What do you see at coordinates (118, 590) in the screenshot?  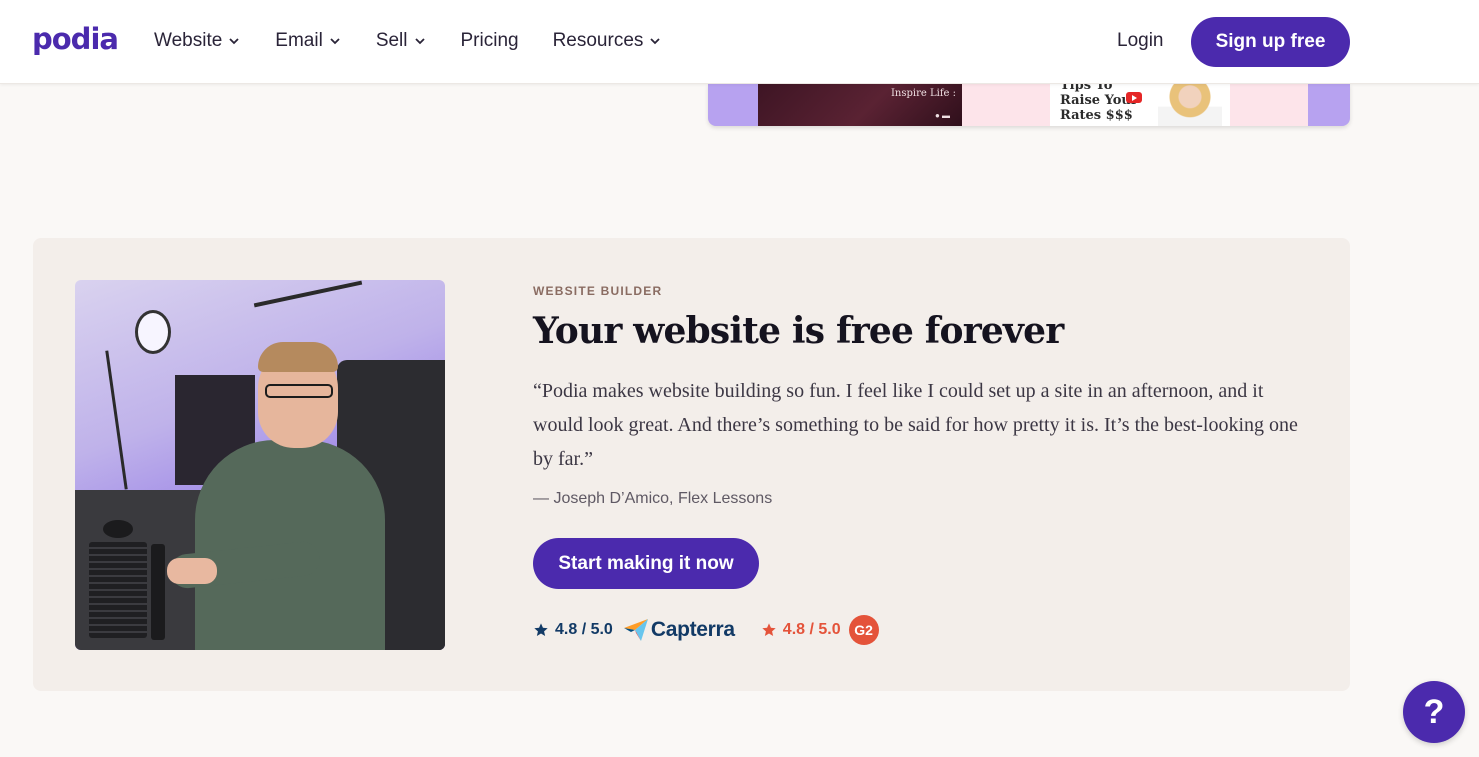 I see `photo-keyboard` at bounding box center [118, 590].